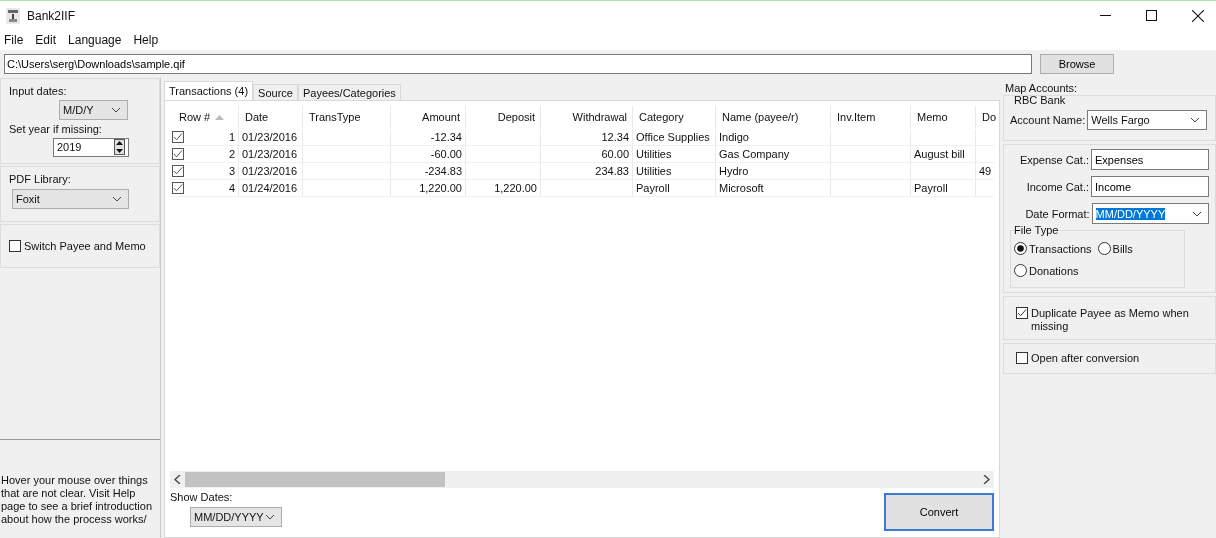 Image resolution: width=1216 pixels, height=538 pixels. Describe the element at coordinates (599, 117) in the screenshot. I see `column-header: Withdrawal` at that location.